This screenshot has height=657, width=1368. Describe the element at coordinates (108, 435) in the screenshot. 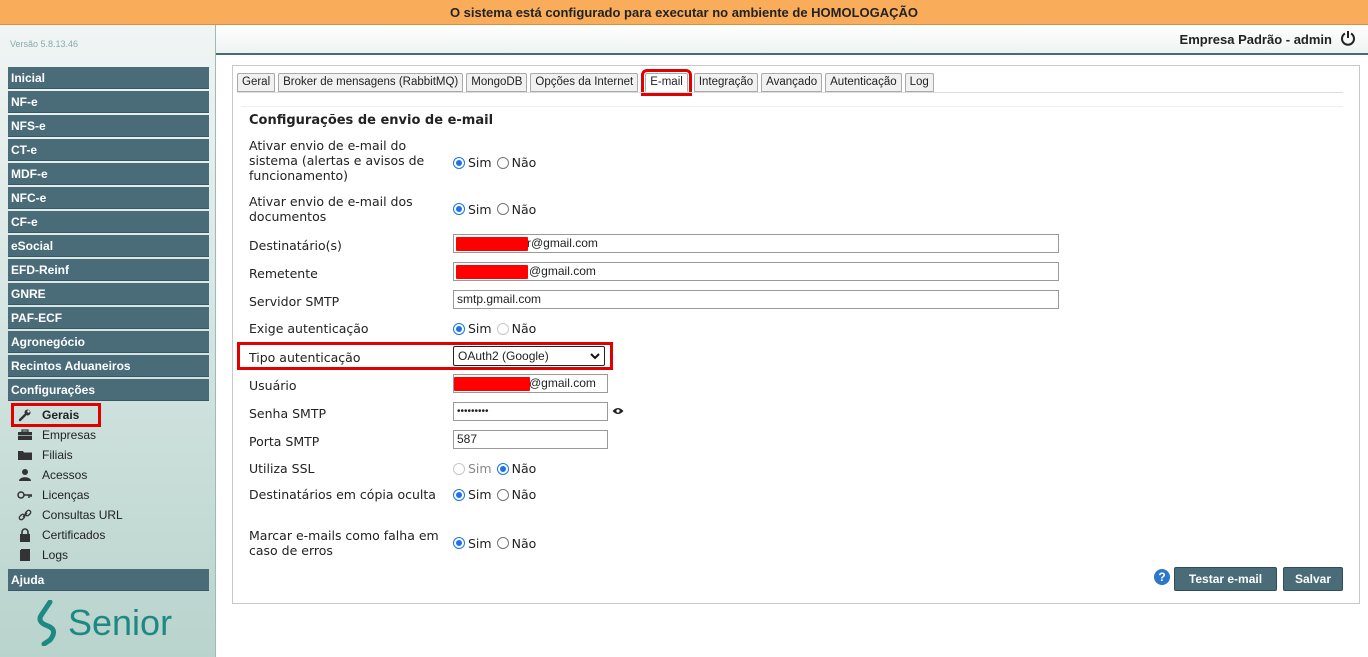

I see `submenu-item-empresas: Empresas` at that location.